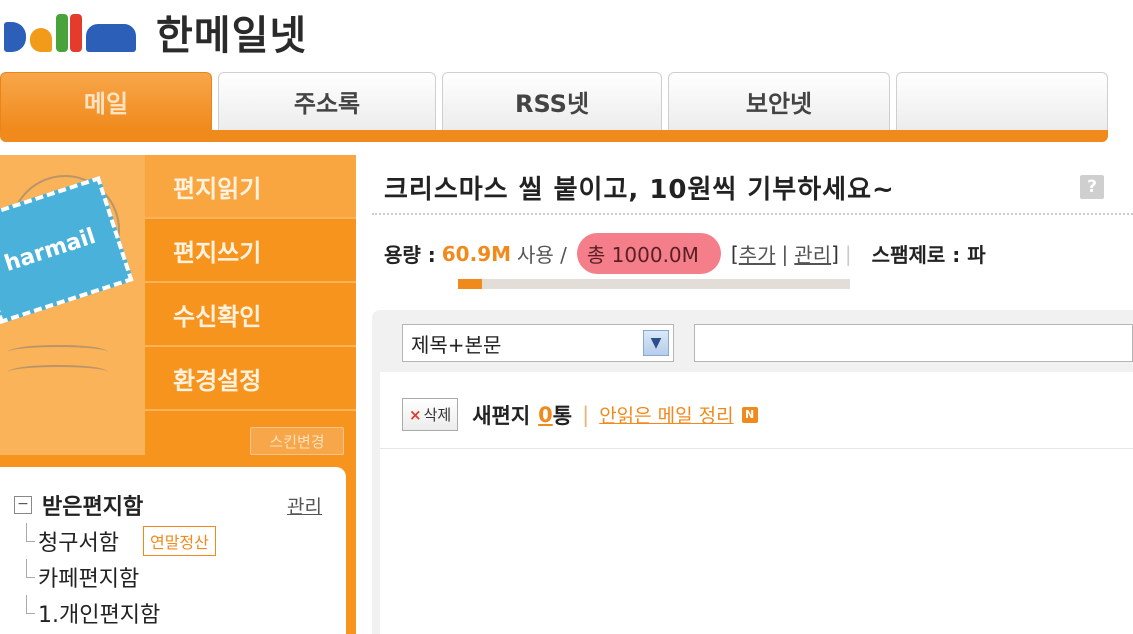  I want to click on folder-item-personal: 1.개인편지함, so click(173, 613).